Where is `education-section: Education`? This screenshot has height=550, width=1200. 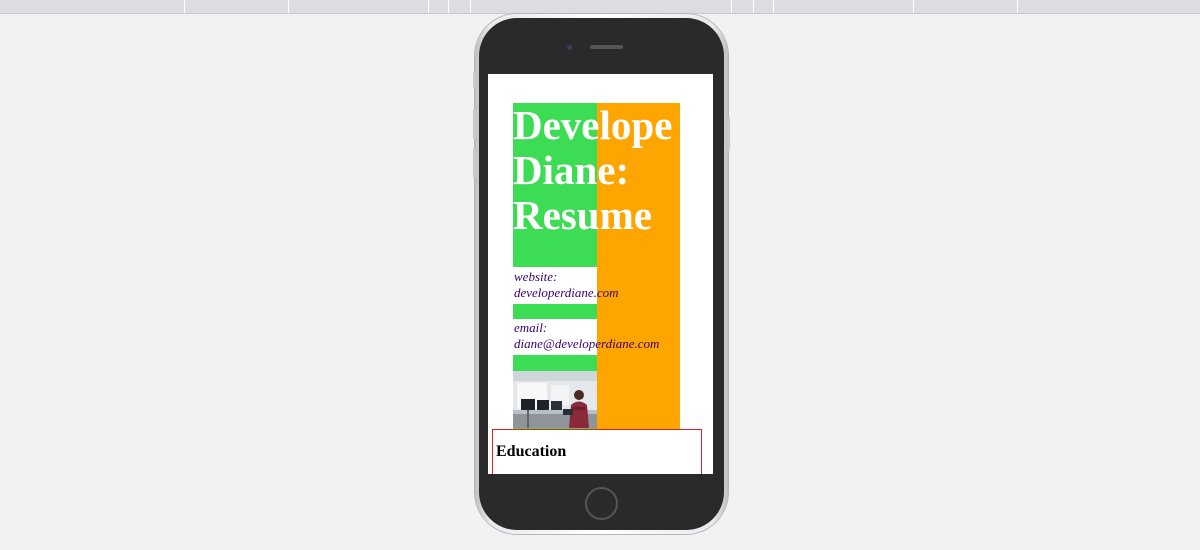
education-section: Education is located at coordinates (597, 451).